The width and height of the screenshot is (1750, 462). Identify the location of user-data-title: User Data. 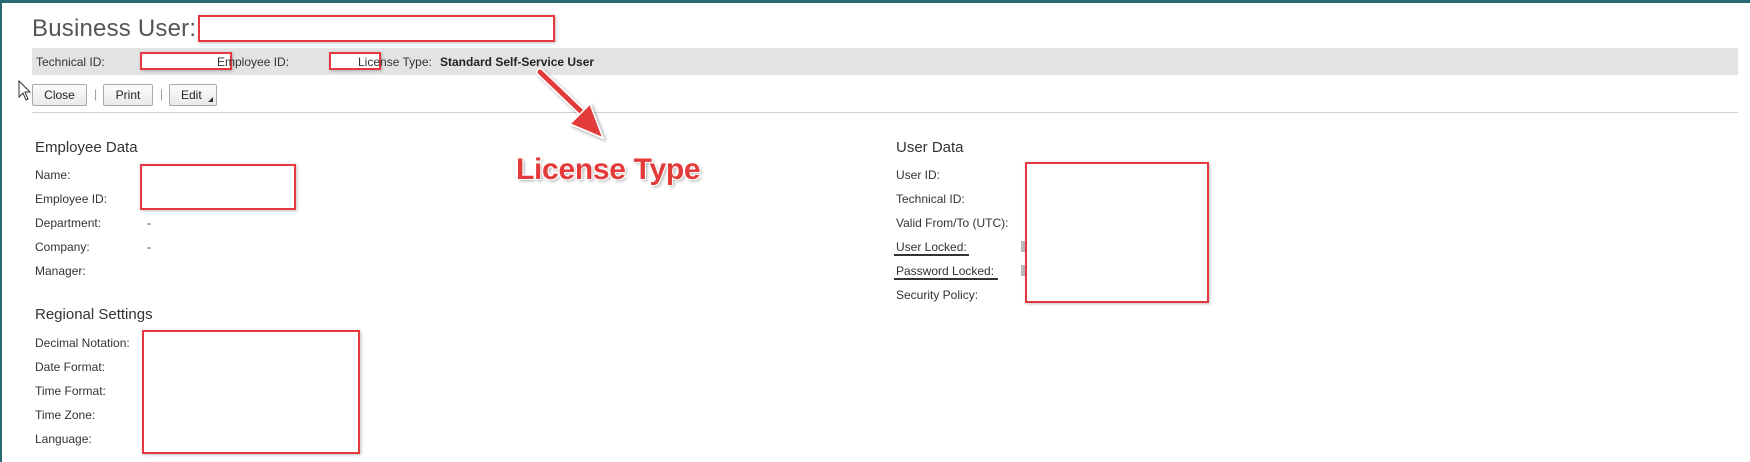
(930, 147).